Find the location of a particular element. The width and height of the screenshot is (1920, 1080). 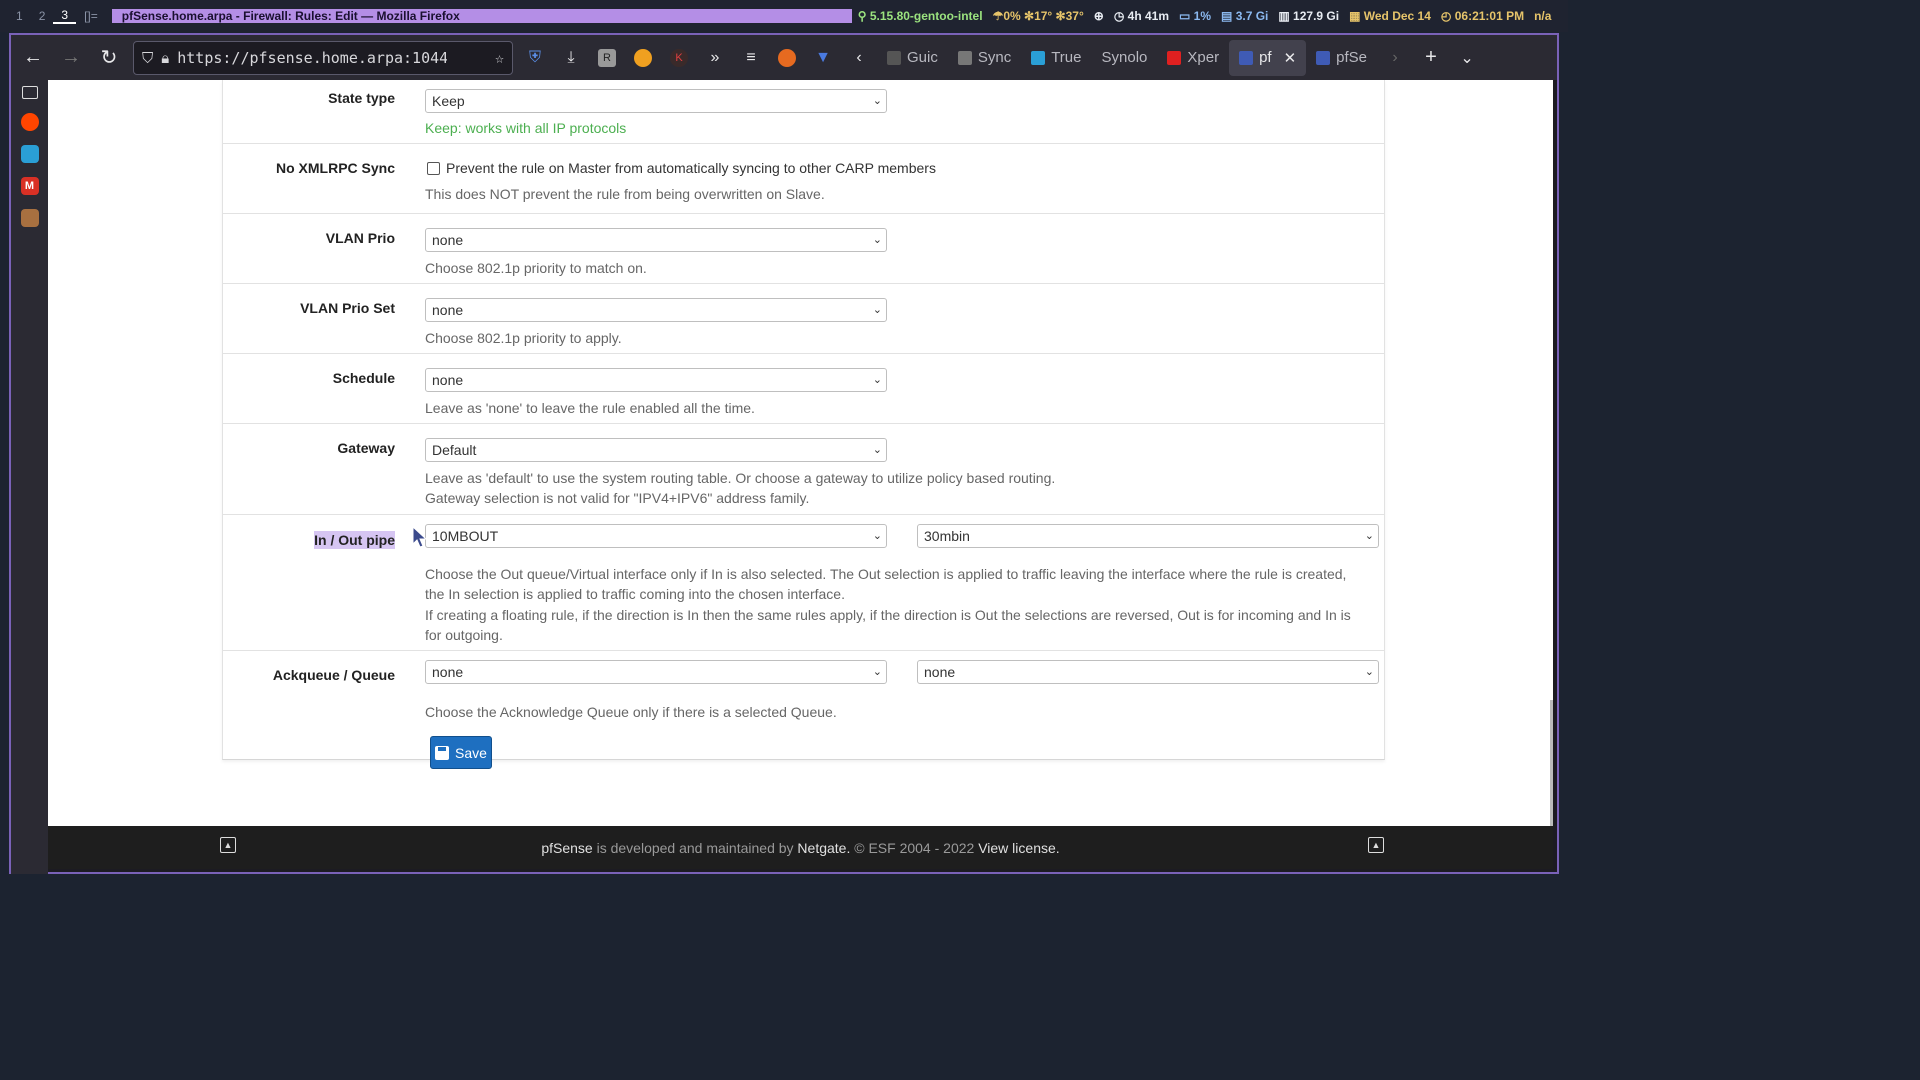

toolbar-icons: ⛨ ⤓ R K » ≡ ▼ ‹ is located at coordinates (697, 58).